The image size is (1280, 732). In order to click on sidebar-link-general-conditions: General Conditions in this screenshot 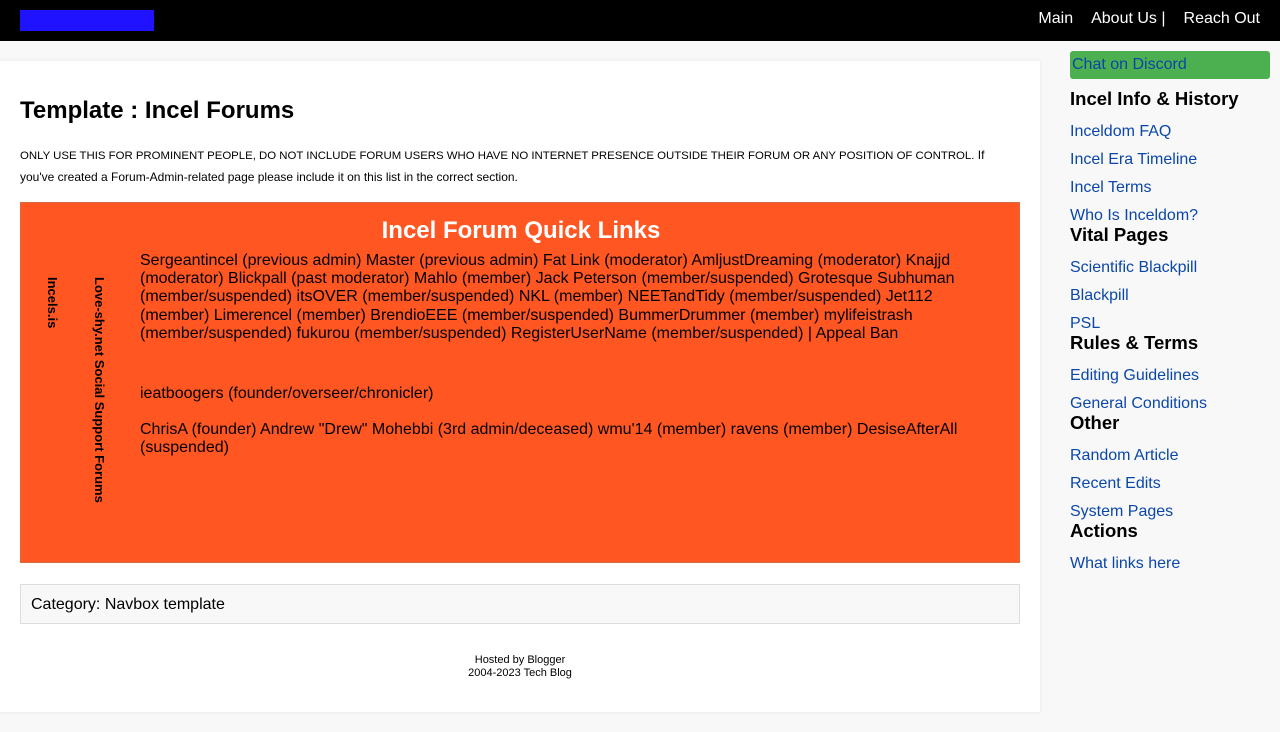, I will do `click(1170, 404)`.